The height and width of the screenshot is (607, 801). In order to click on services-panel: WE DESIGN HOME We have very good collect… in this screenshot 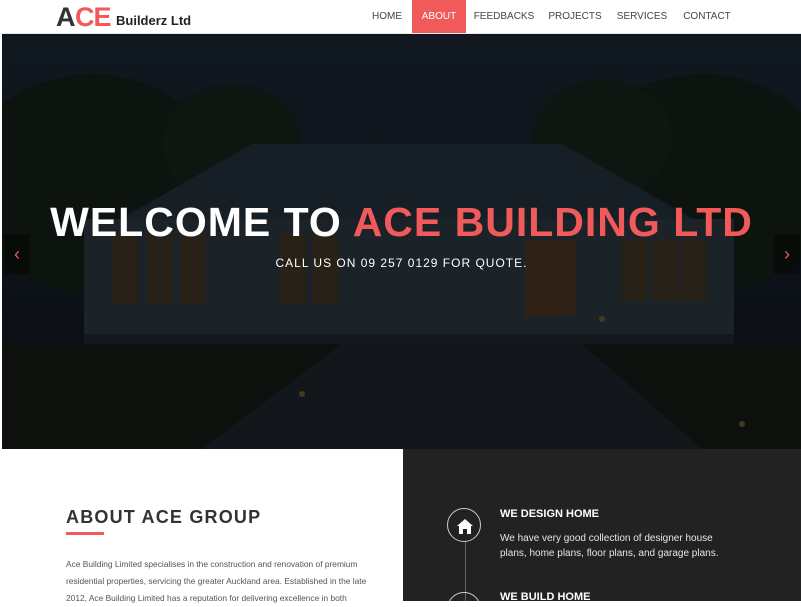, I will do `click(602, 525)`.